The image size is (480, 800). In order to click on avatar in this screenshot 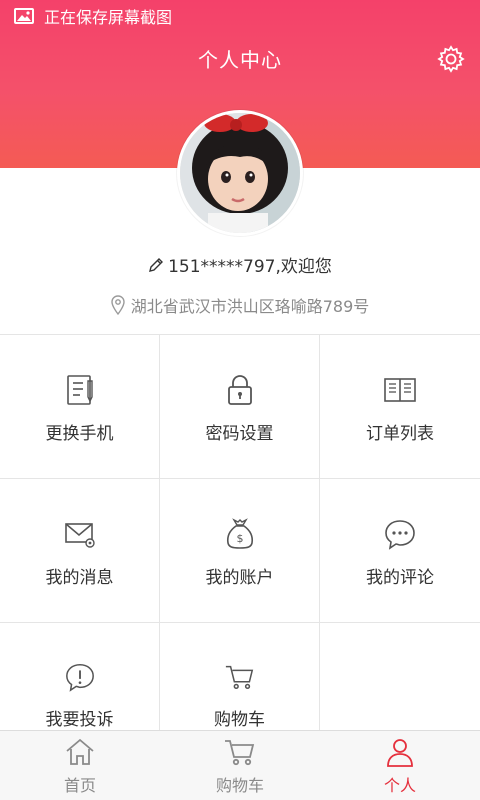, I will do `click(240, 173)`.